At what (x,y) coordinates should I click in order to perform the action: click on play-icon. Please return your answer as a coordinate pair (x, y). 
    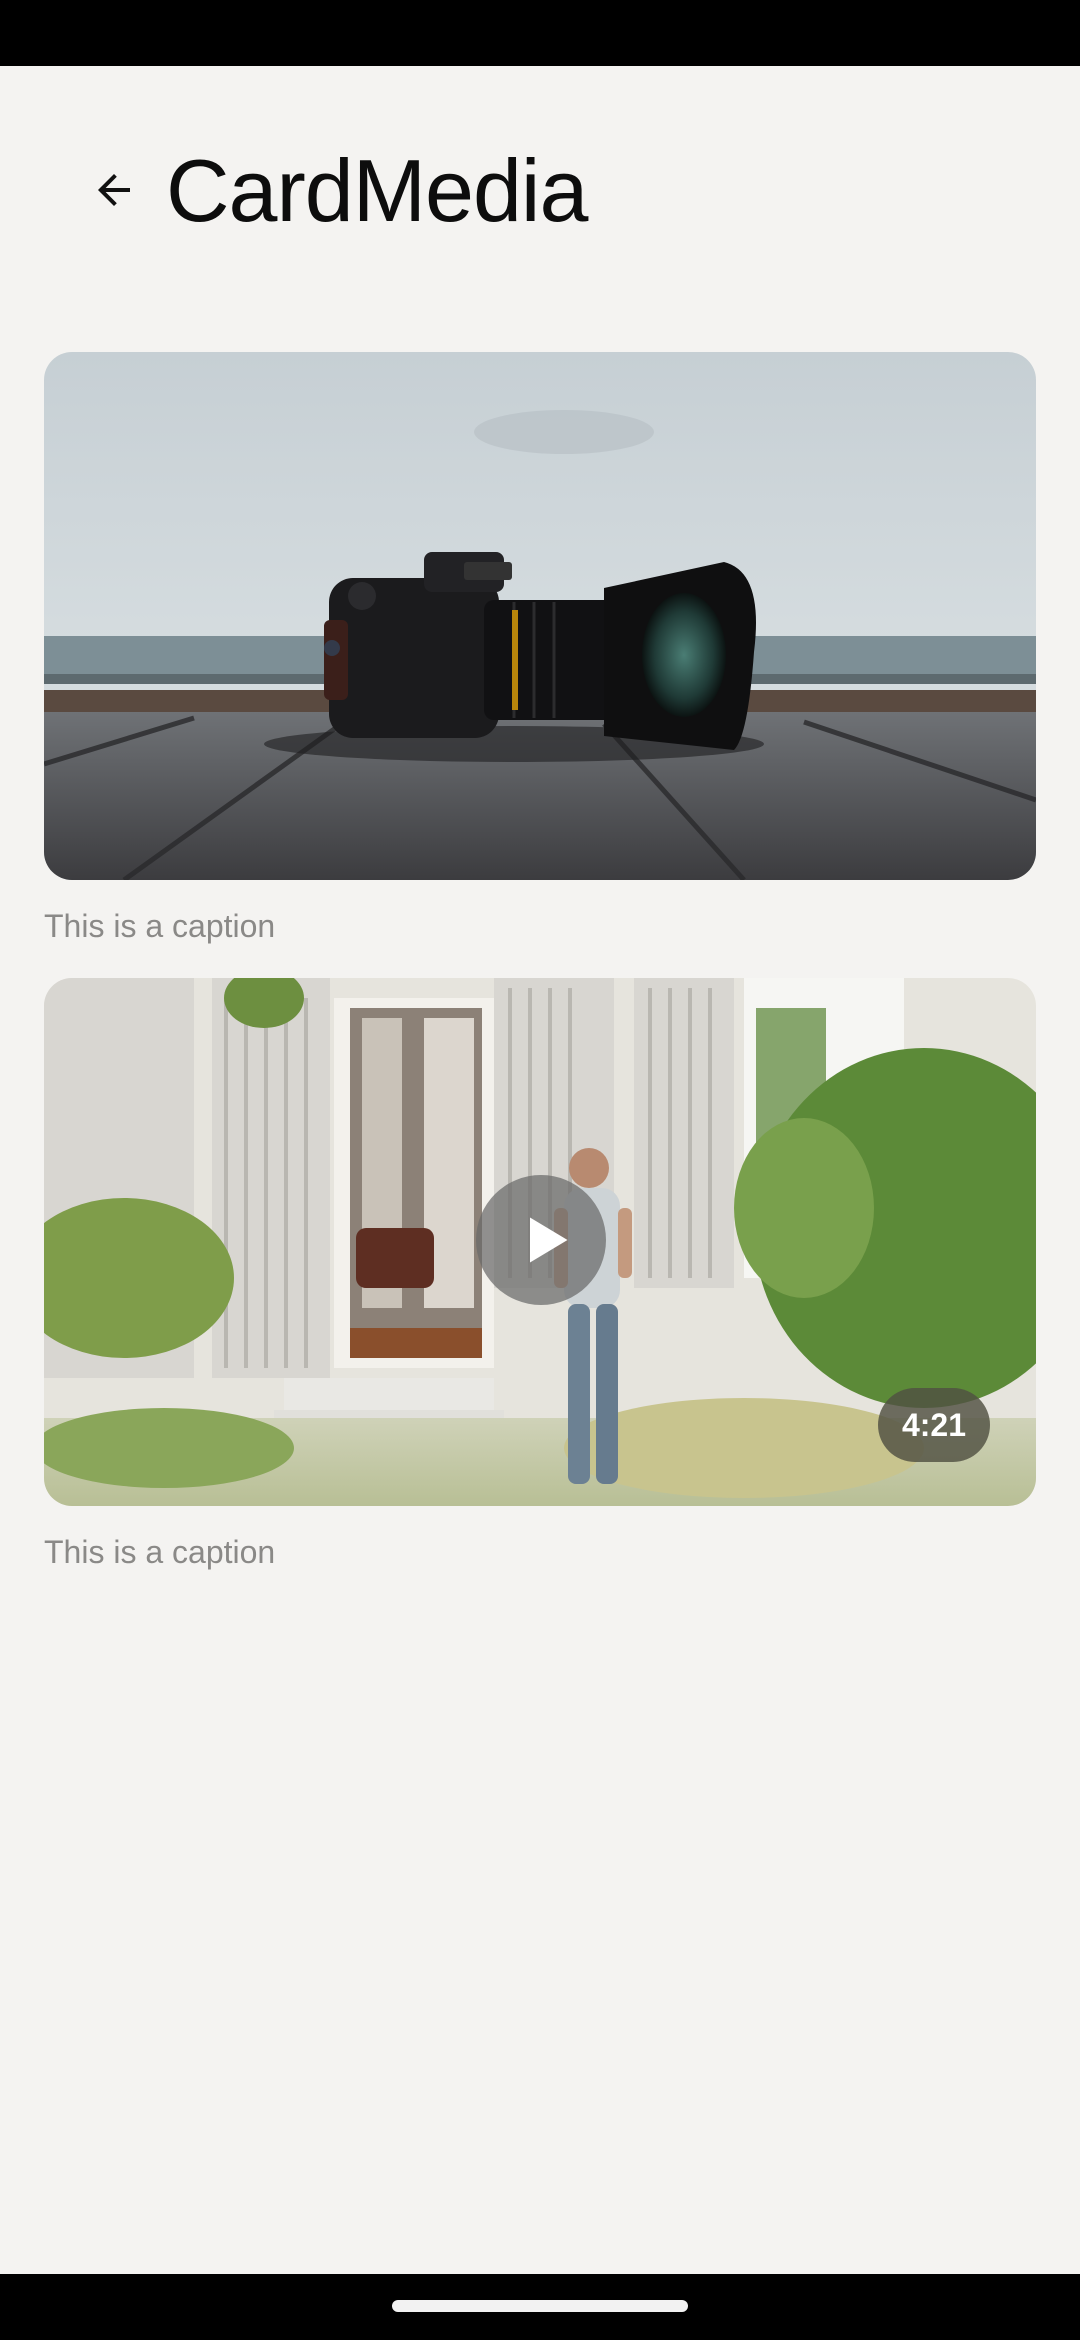
    Looking at the image, I should click on (549, 1240).